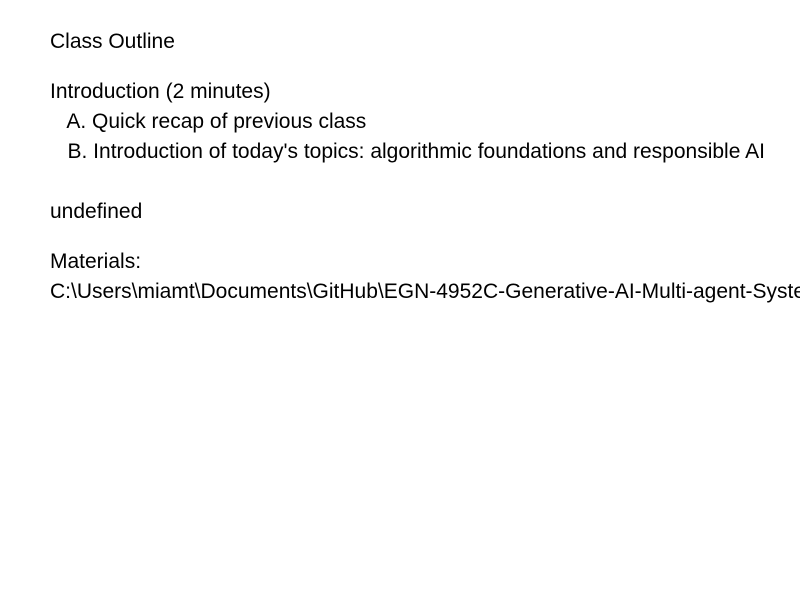  Describe the element at coordinates (96, 261) in the screenshot. I see `materials-label: Materials:` at that location.